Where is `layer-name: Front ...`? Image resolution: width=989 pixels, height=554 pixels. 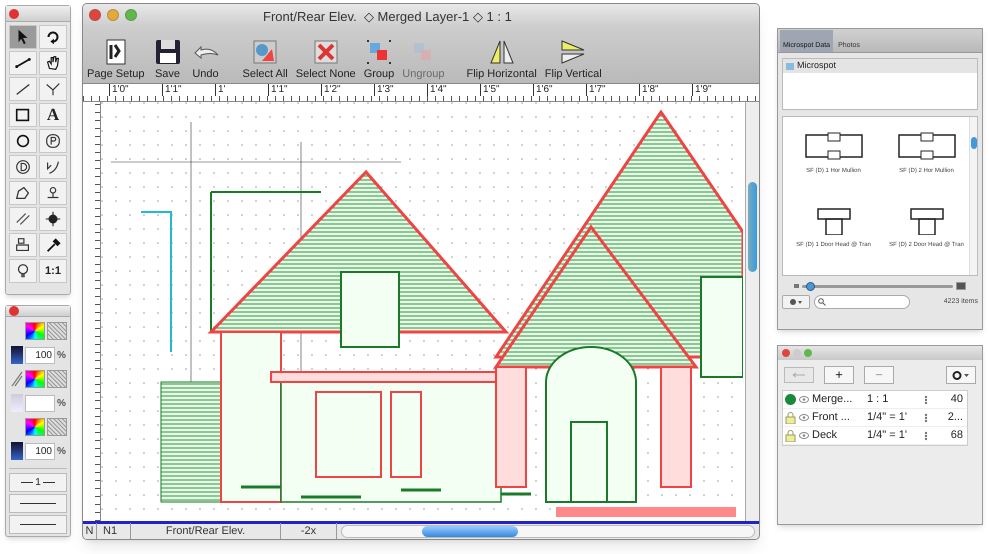 layer-name: Front ... is located at coordinates (838, 417).